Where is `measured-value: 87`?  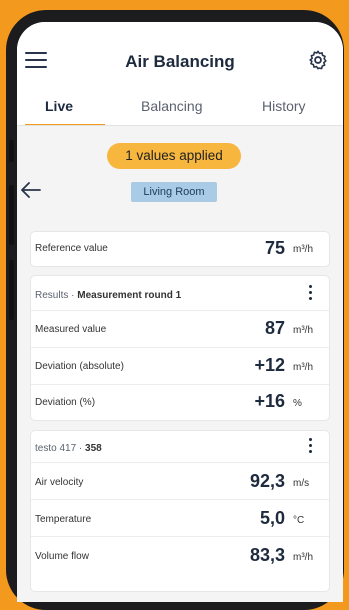 measured-value: 87 is located at coordinates (274, 328).